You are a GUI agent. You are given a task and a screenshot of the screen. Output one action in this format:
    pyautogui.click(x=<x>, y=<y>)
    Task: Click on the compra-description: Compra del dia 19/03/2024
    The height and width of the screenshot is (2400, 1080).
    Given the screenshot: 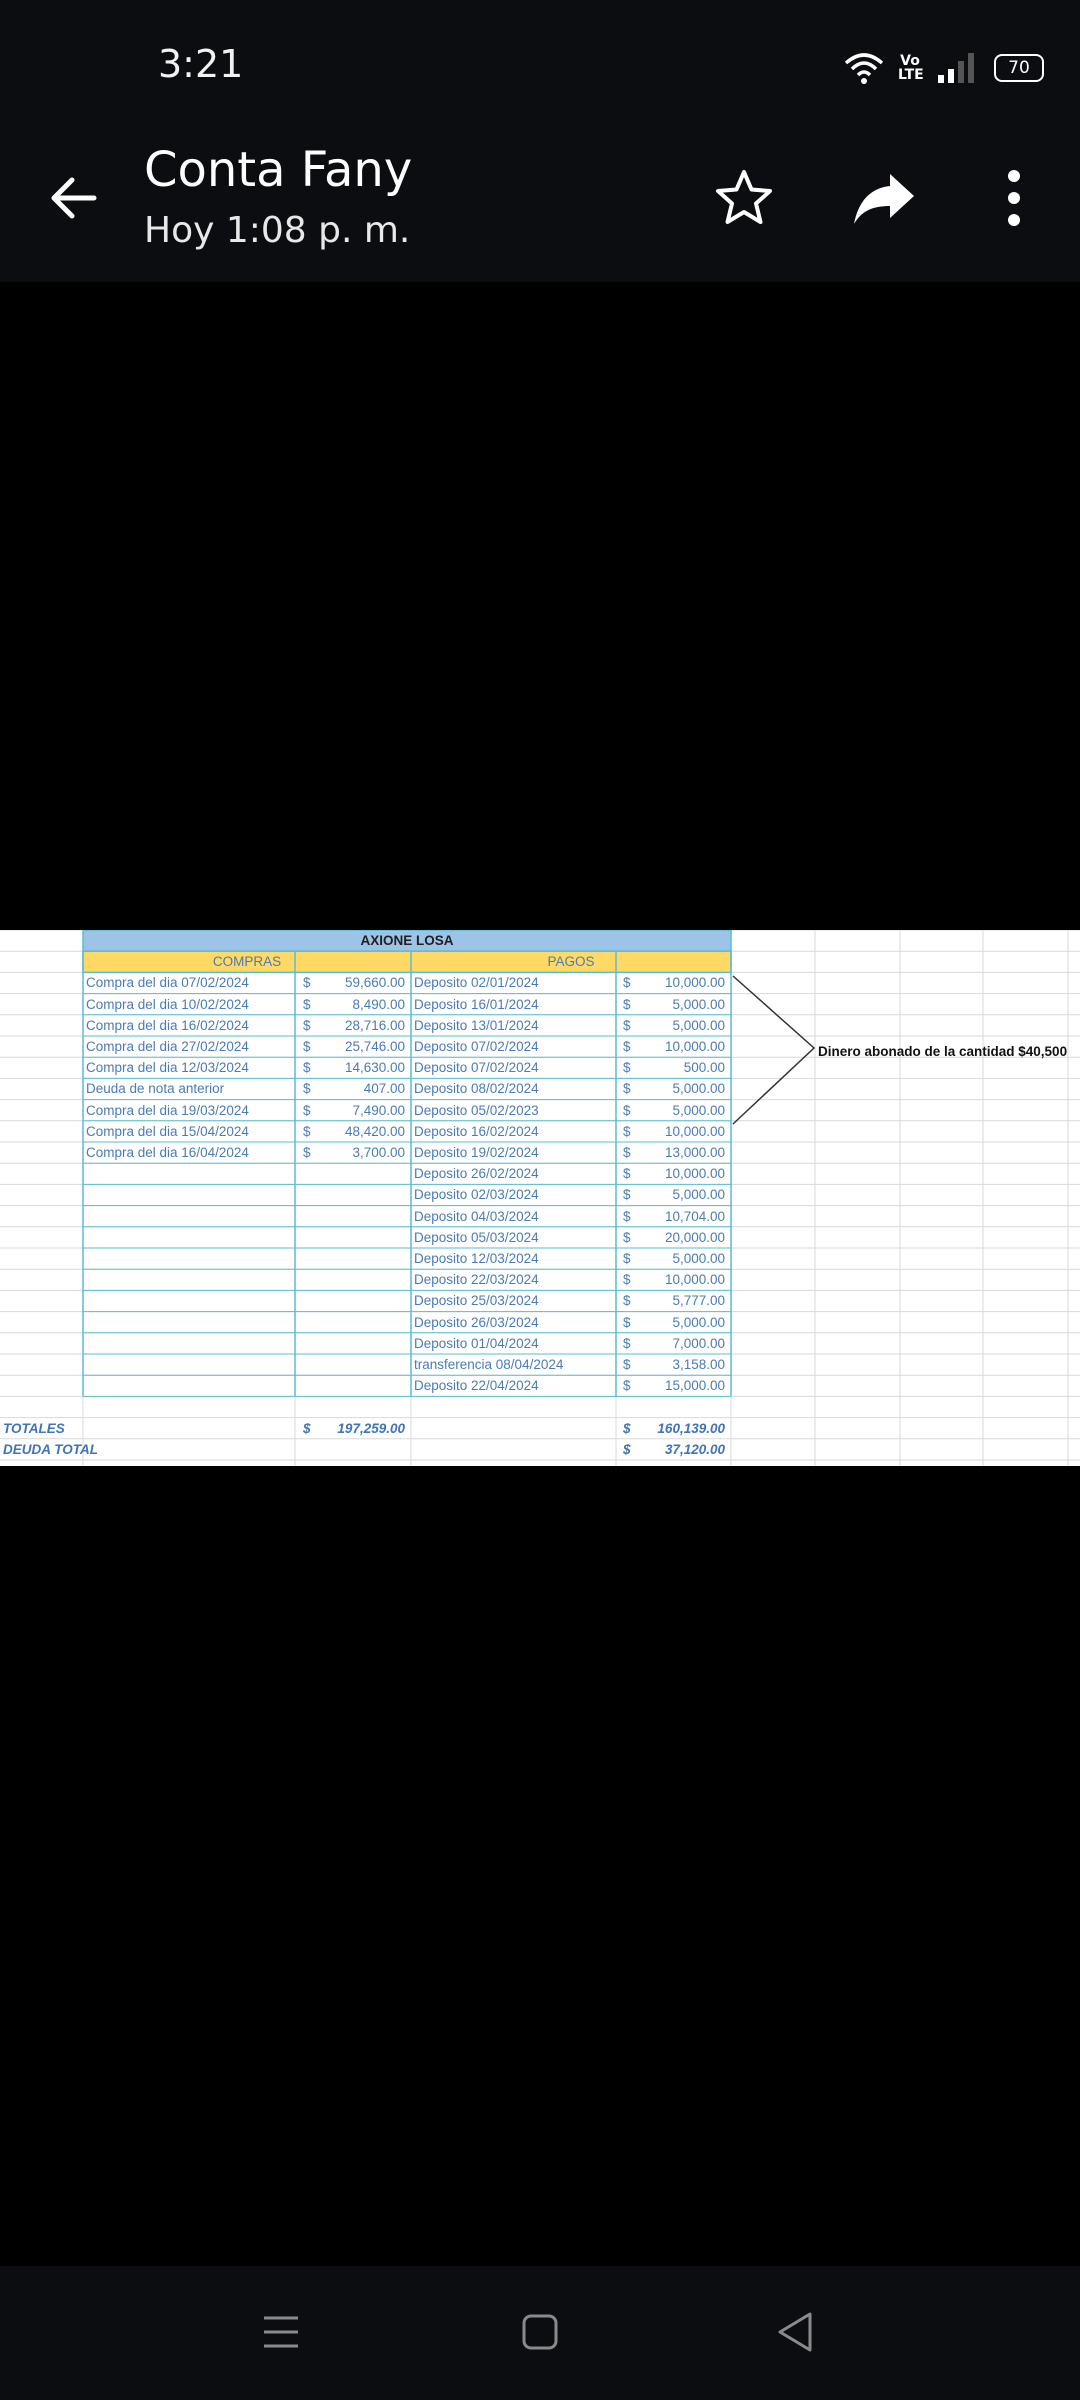 What is the action you would take?
    pyautogui.click(x=167, y=1110)
    